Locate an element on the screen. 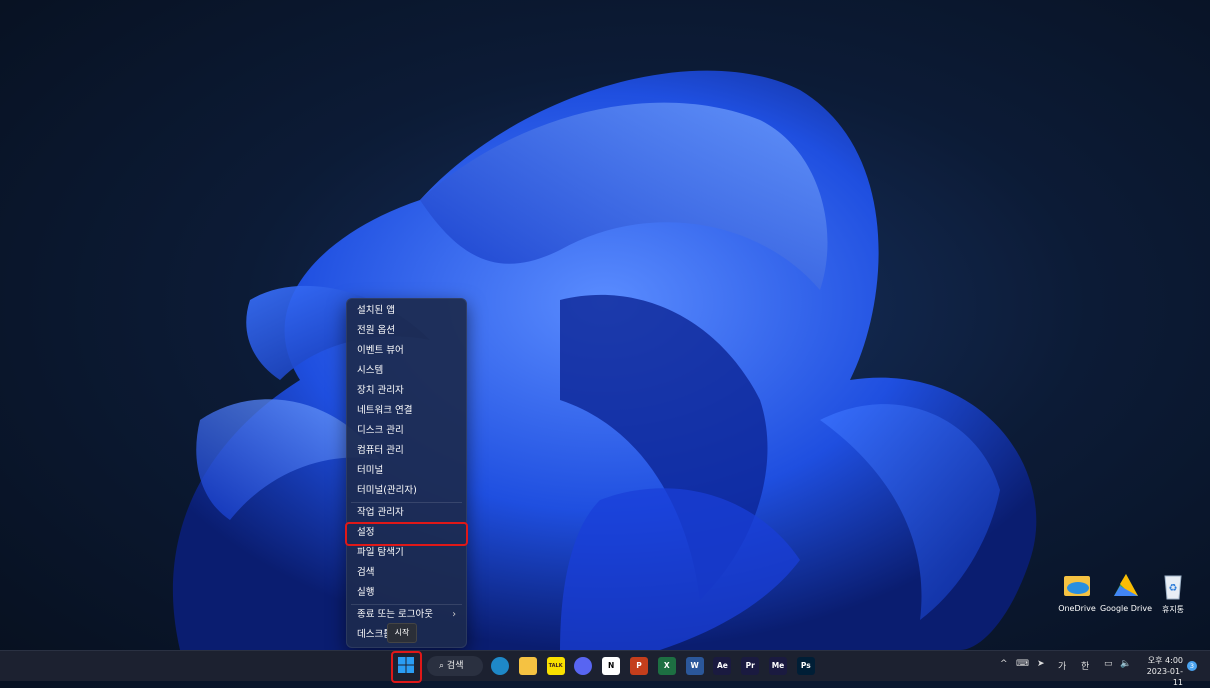  onedrive-icon is located at coordinates (1077, 586).